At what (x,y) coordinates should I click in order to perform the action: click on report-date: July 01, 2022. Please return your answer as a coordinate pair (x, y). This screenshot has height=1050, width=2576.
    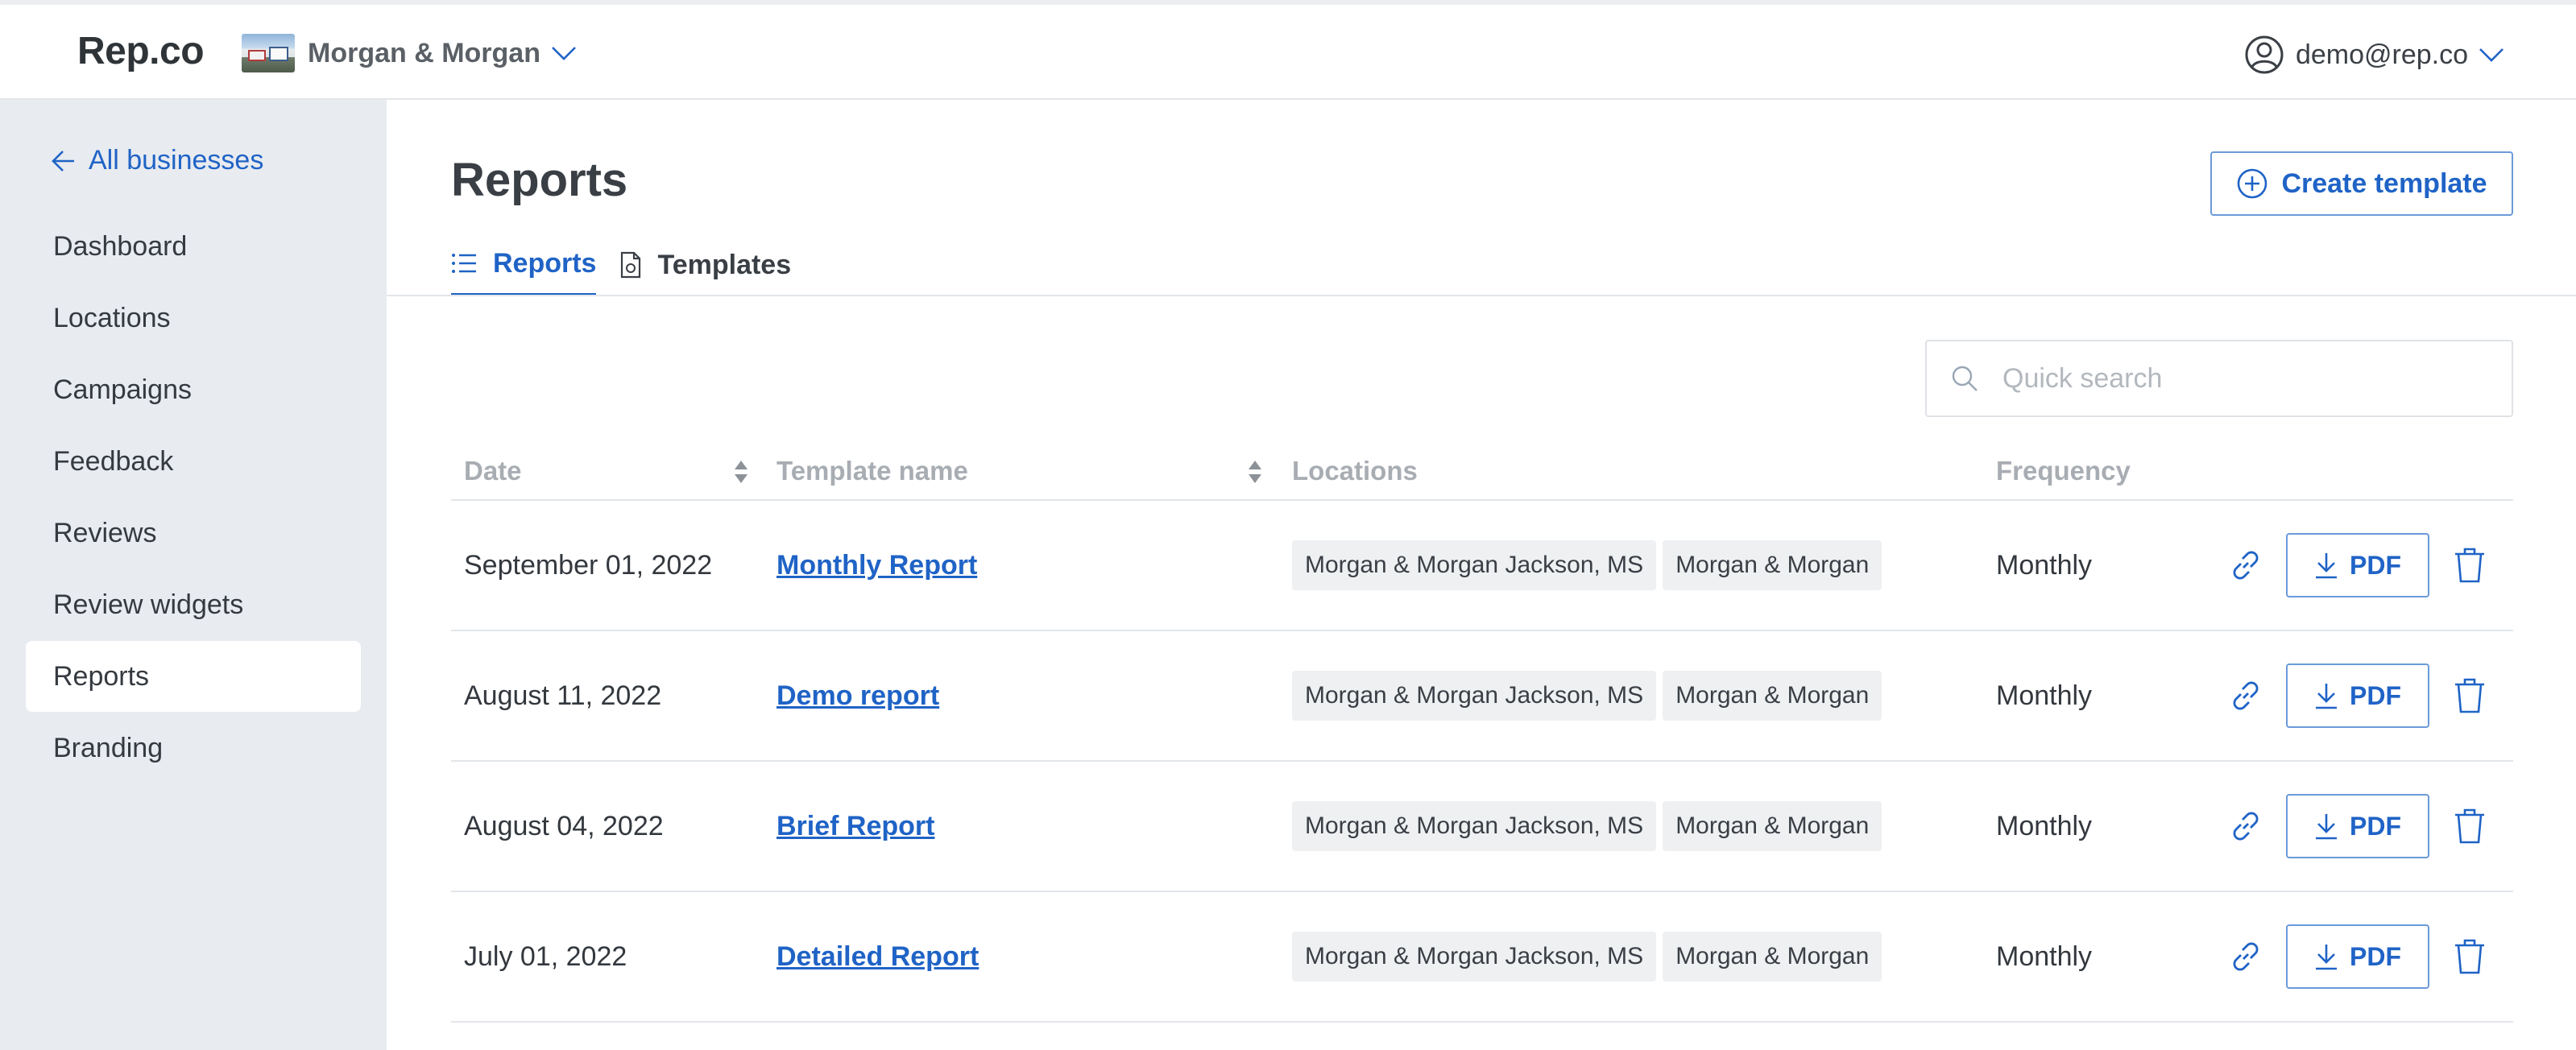
    Looking at the image, I should click on (545, 956).